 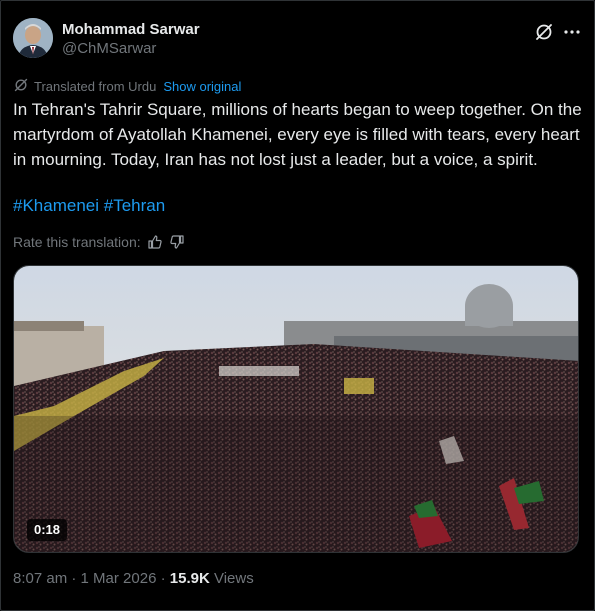 What do you see at coordinates (56, 205) in the screenshot?
I see `hashtag-link: #Khamenei` at bounding box center [56, 205].